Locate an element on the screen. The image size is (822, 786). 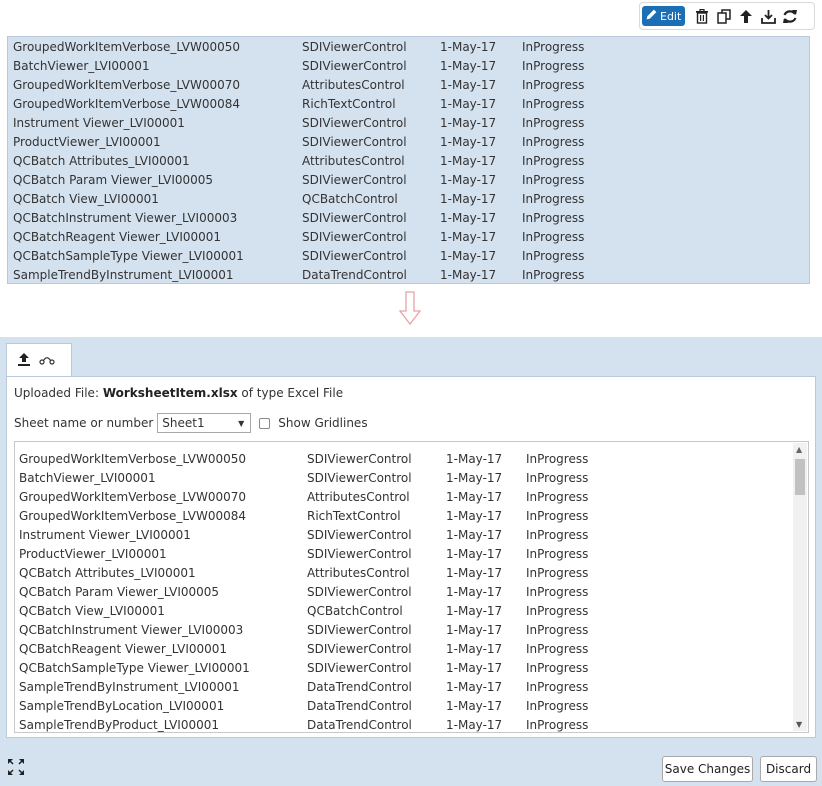
table-cell: RichTextControl is located at coordinates (349, 103).